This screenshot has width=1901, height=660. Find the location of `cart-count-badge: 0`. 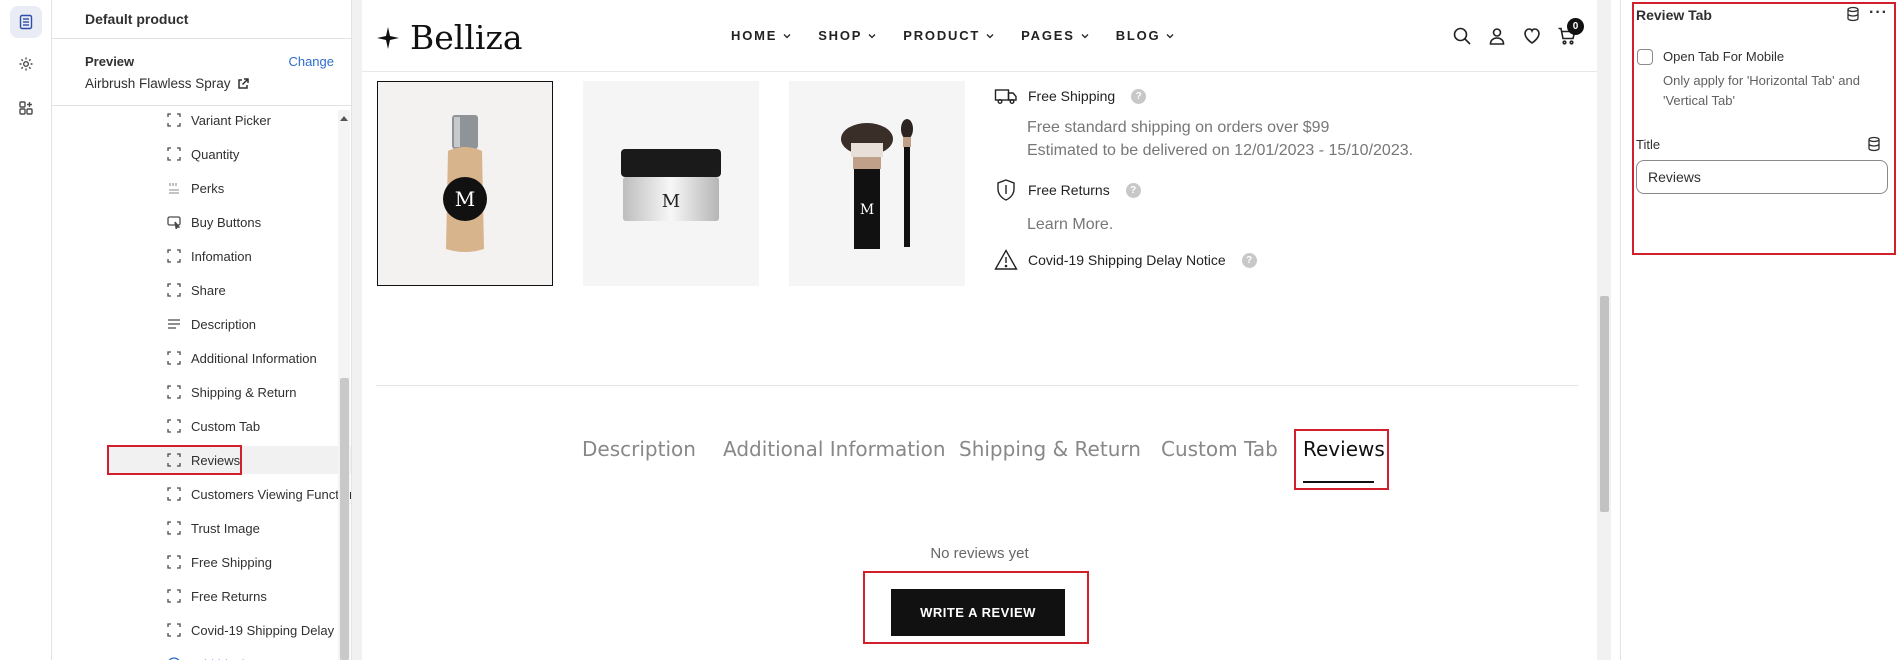

cart-count-badge: 0 is located at coordinates (1575, 26).